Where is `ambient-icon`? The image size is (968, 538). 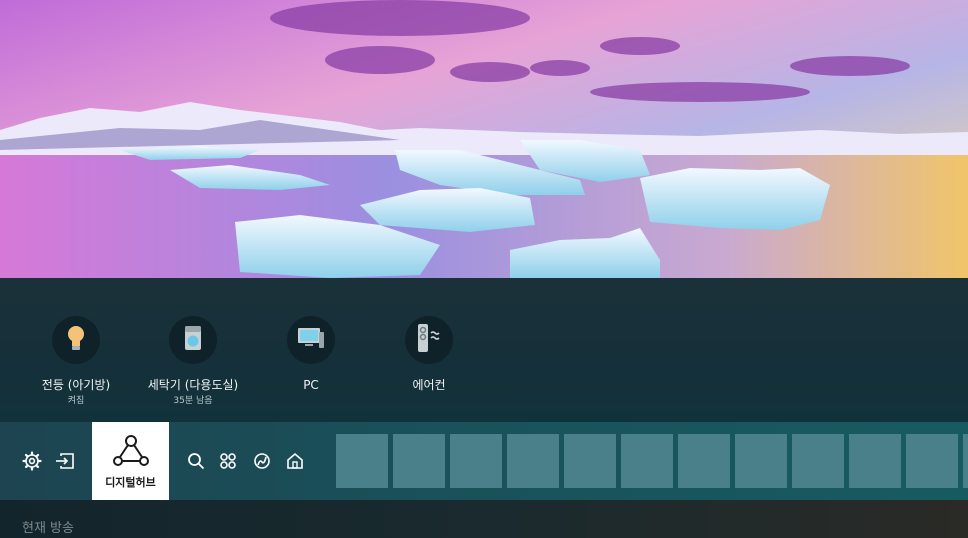
ambient-icon is located at coordinates (262, 461).